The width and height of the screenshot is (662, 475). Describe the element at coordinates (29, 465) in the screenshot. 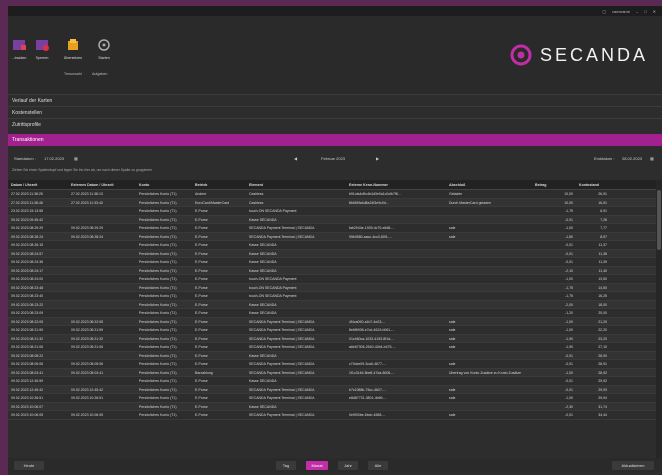

I see `today-button: Heute` at that location.